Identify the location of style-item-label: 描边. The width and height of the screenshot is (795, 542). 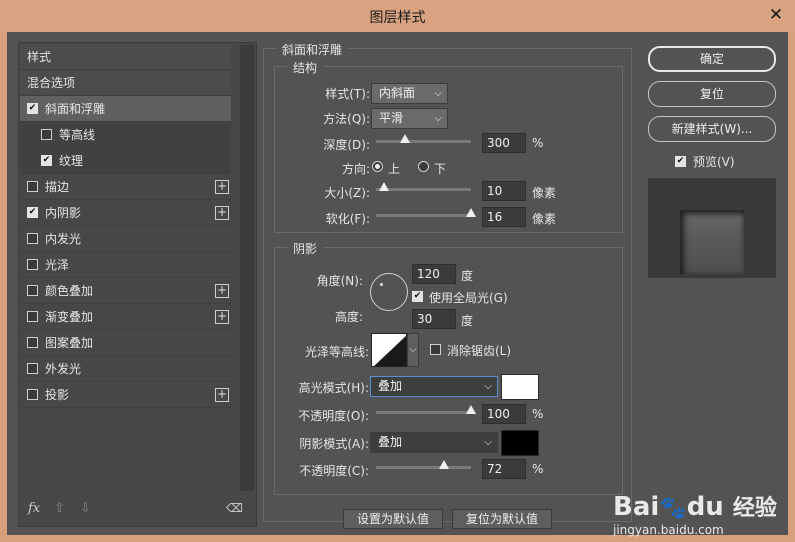
(57, 187).